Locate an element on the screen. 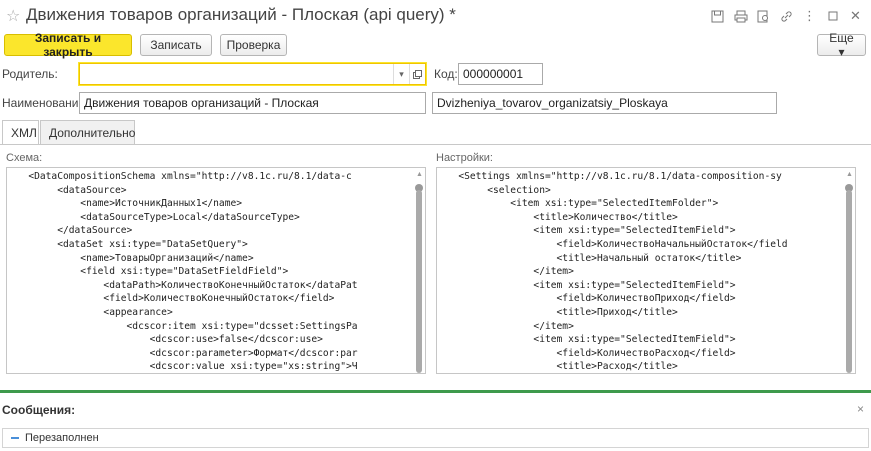 Image resolution: width=871 pixels, height=451 pixels. title-actions: ⋮ ✕ is located at coordinates (786, 16).